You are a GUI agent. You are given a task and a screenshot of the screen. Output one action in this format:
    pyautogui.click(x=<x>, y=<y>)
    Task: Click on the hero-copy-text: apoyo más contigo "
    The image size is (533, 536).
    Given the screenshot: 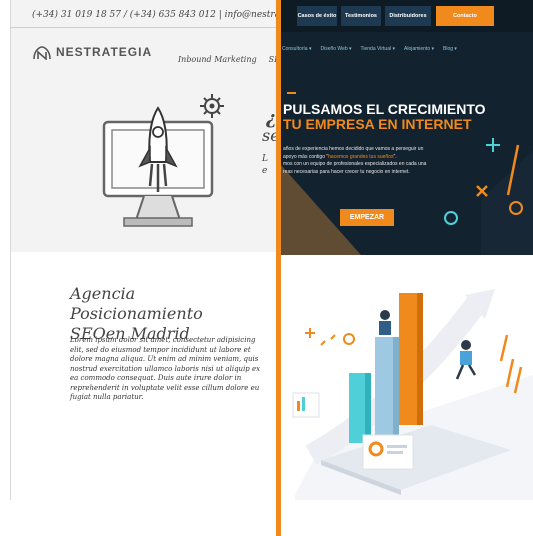 What is the action you would take?
    pyautogui.click(x=306, y=156)
    